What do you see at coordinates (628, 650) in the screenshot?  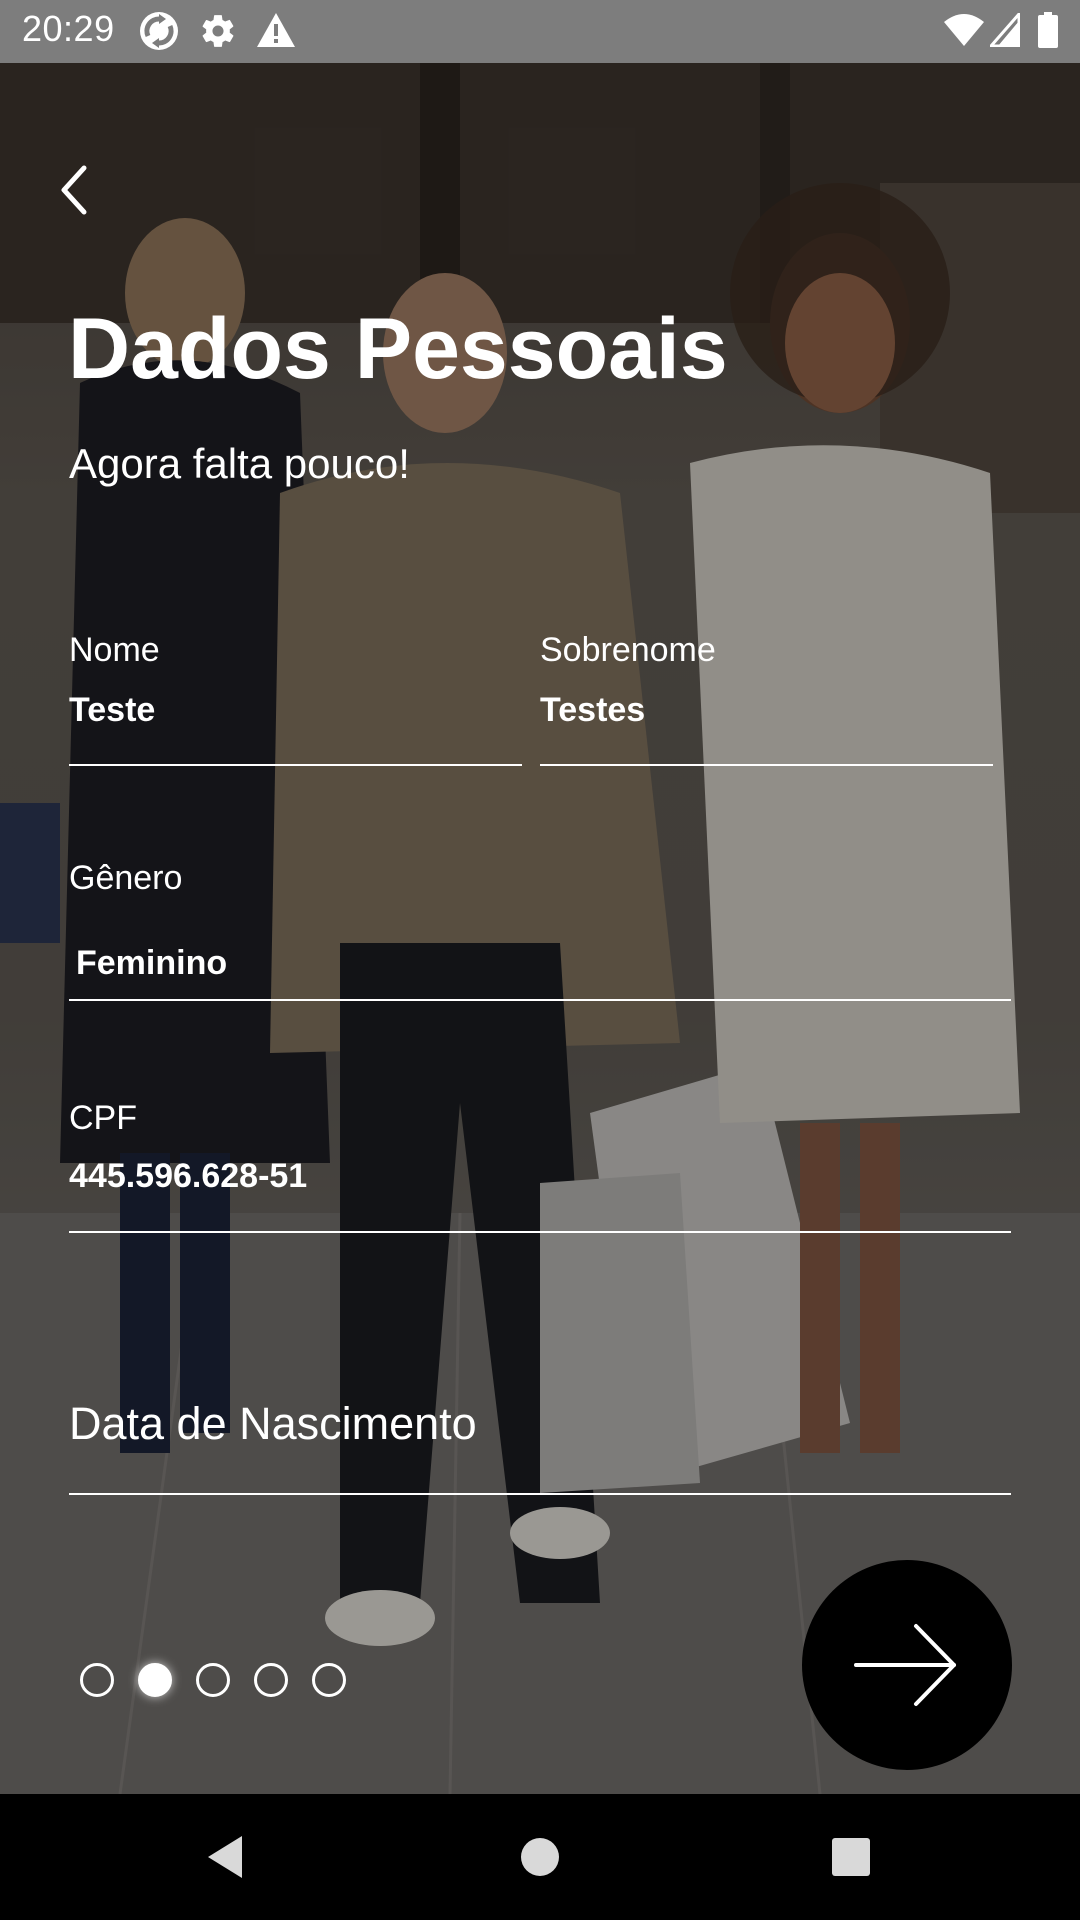 I see `last-name-label: Sobrenome` at bounding box center [628, 650].